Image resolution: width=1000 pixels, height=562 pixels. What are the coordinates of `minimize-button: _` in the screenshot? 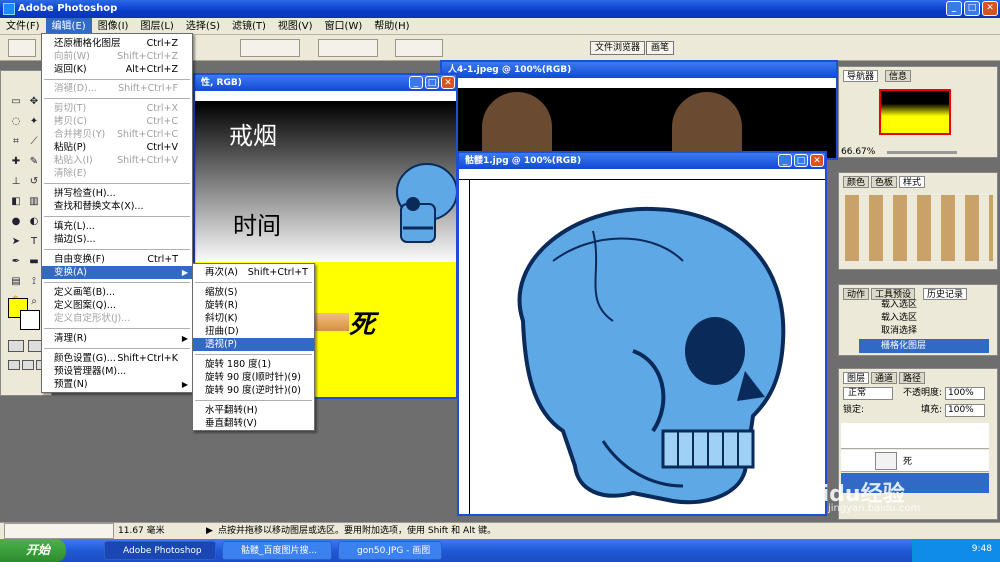 It's located at (954, 8).